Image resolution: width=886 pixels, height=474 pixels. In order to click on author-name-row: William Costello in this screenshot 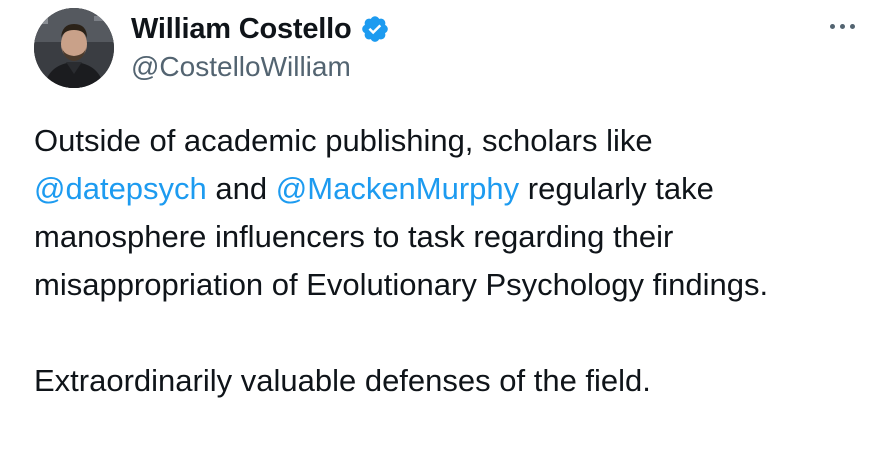, I will do `click(260, 29)`.